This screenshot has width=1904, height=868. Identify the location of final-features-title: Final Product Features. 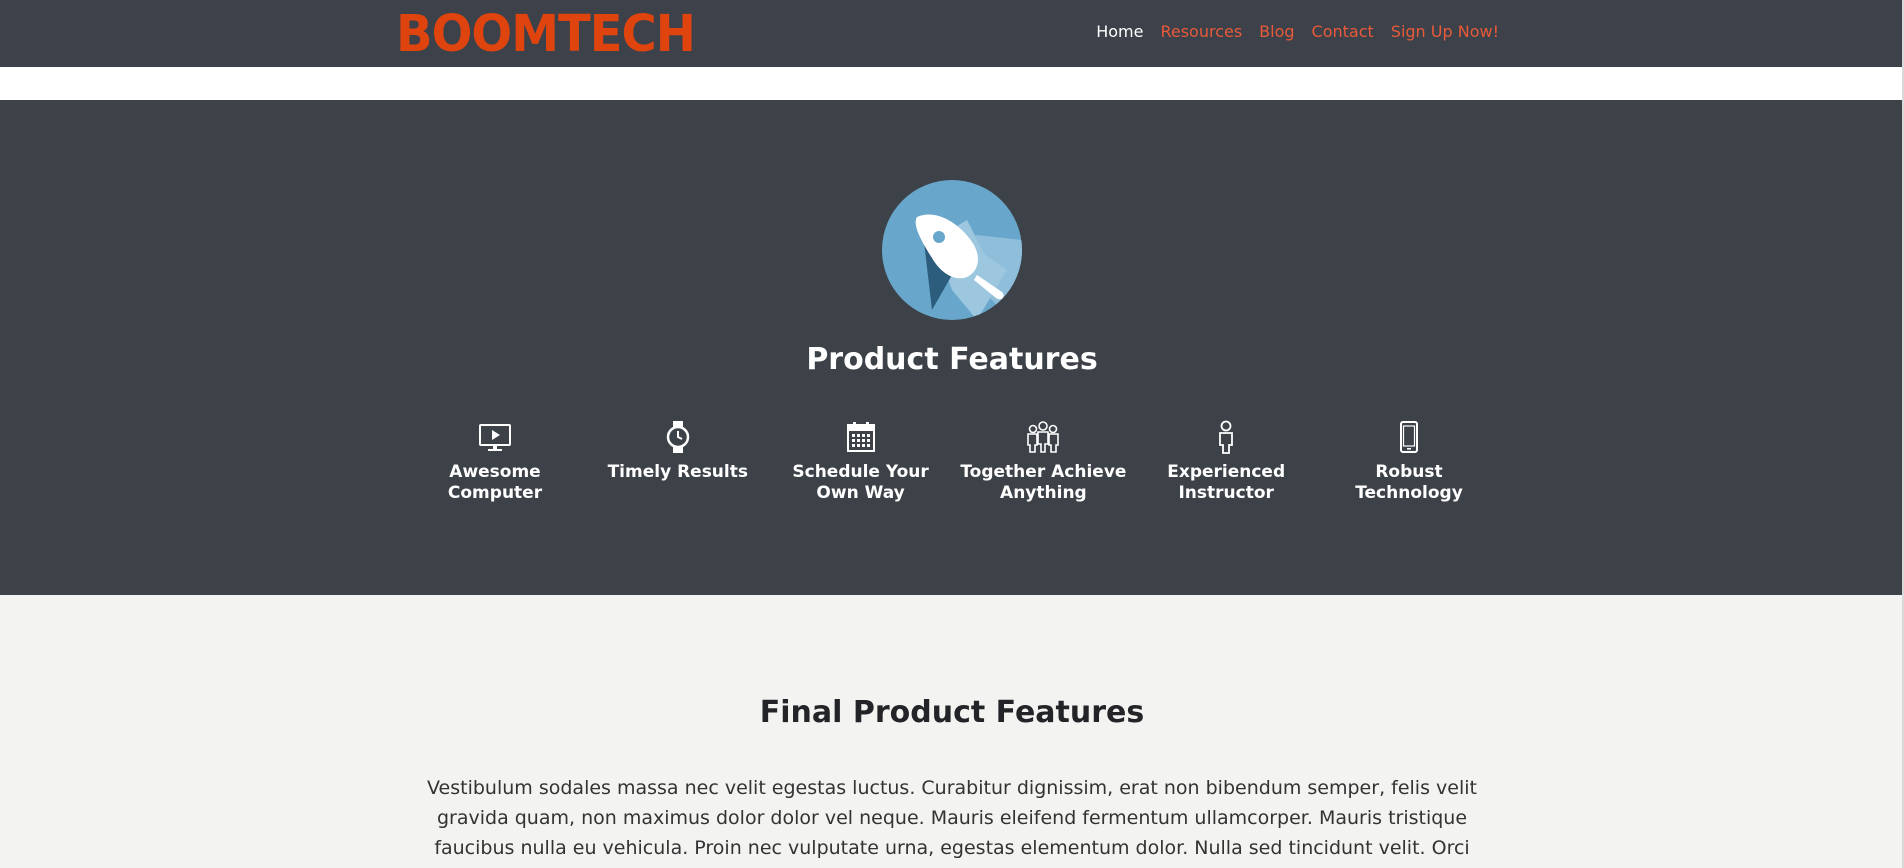
(952, 712).